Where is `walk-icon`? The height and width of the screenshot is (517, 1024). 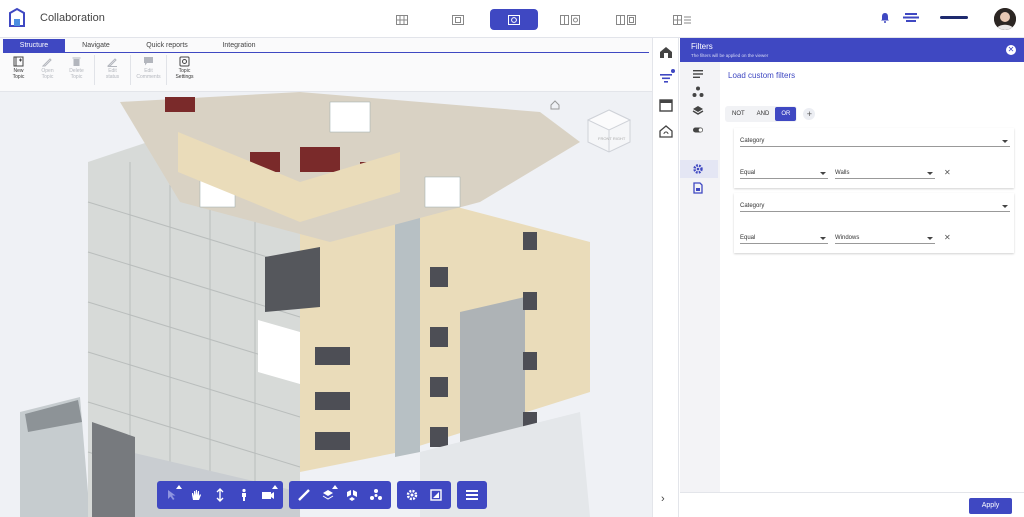 walk-icon is located at coordinates (244, 494).